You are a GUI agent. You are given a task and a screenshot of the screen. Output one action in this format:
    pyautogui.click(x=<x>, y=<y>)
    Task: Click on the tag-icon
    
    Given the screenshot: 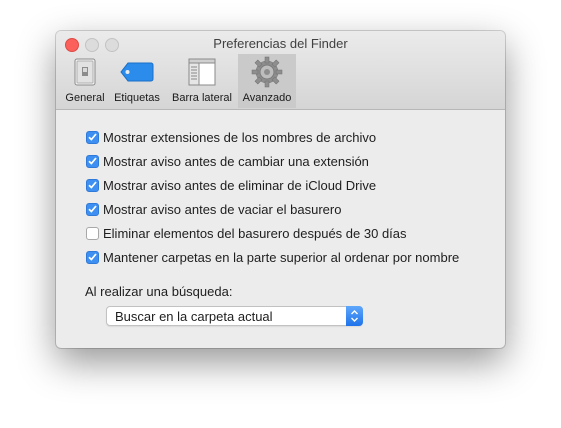 What is the action you would take?
    pyautogui.click(x=137, y=74)
    